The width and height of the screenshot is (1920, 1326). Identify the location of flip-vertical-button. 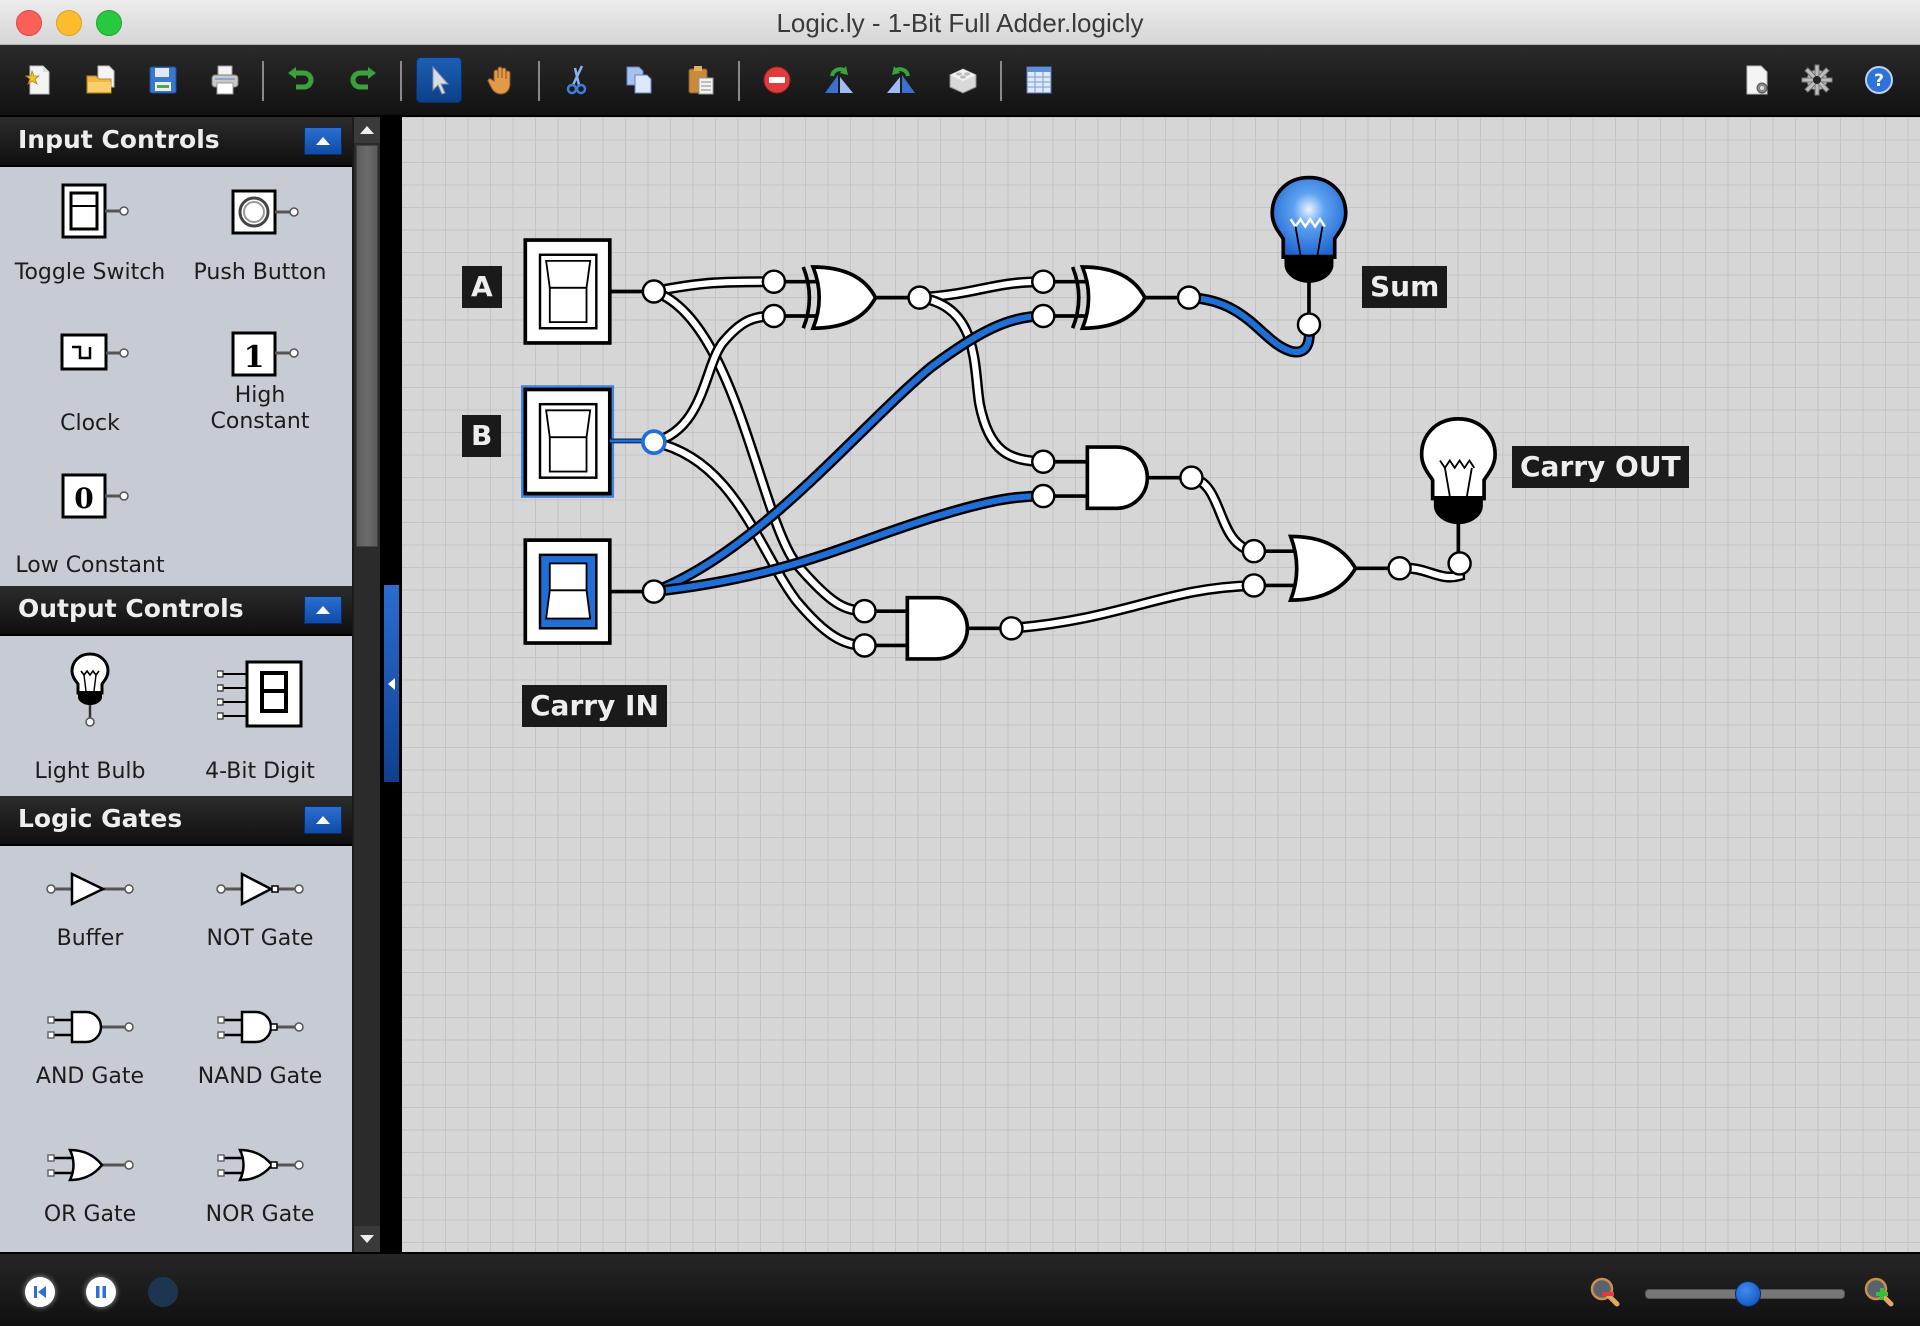
(901, 80).